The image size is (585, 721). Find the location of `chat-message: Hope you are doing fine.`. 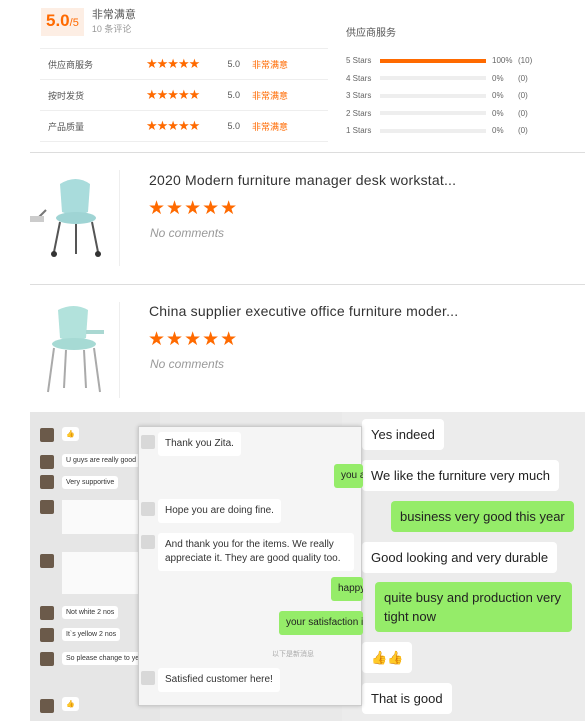

chat-message: Hope you are doing fine. is located at coordinates (219, 511).